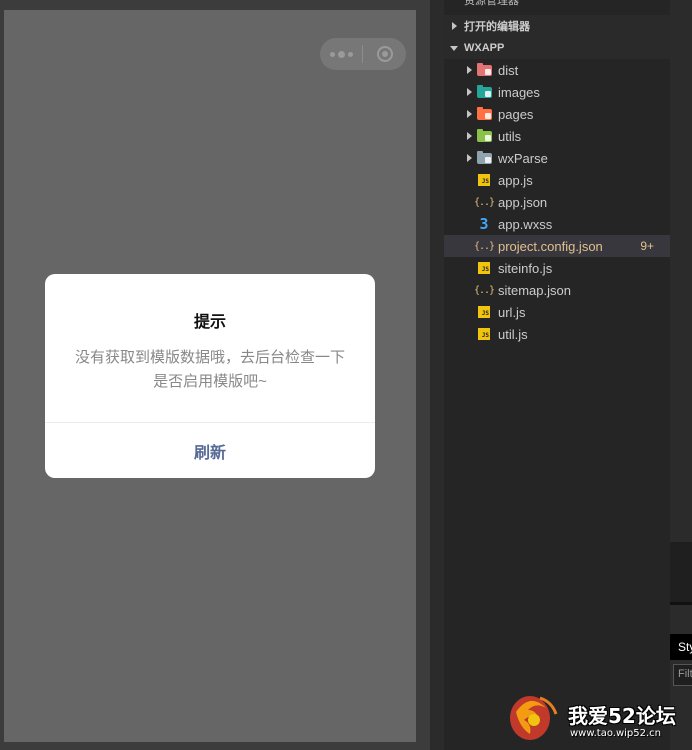 The height and width of the screenshot is (750, 692). Describe the element at coordinates (647, 246) in the screenshot. I see `problem-count-badge: 9+` at that location.